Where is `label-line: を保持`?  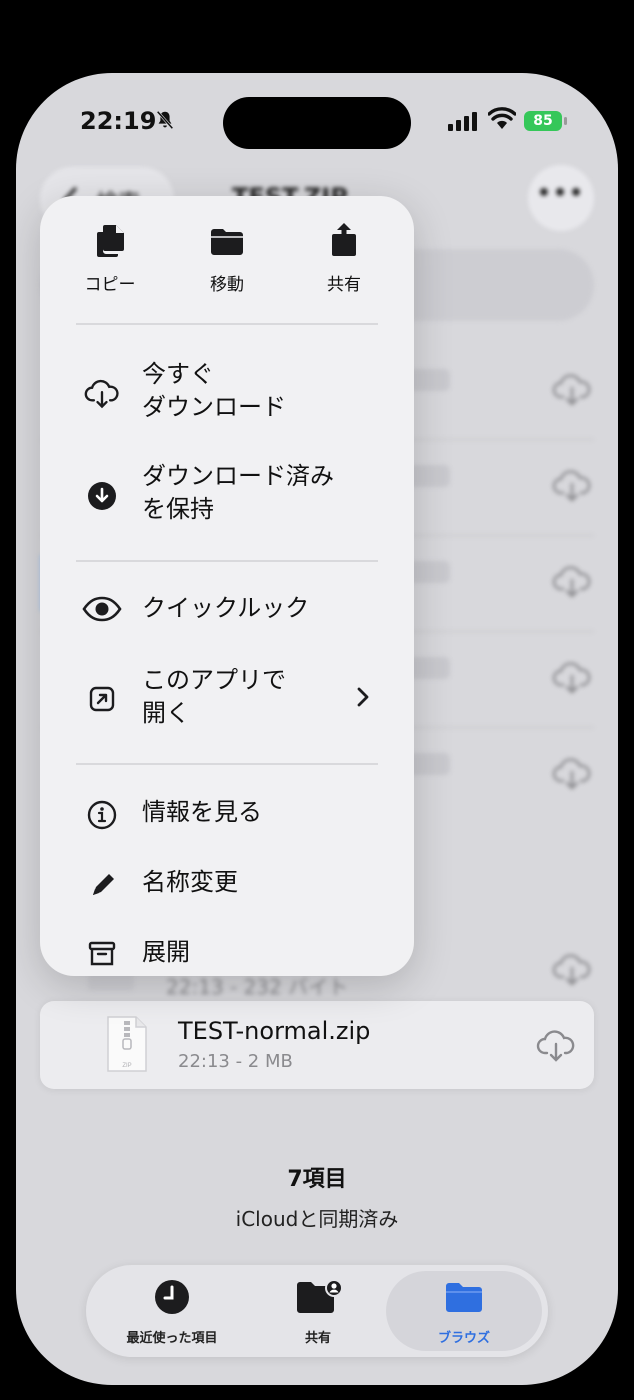
label-line: を保持 is located at coordinates (178, 509).